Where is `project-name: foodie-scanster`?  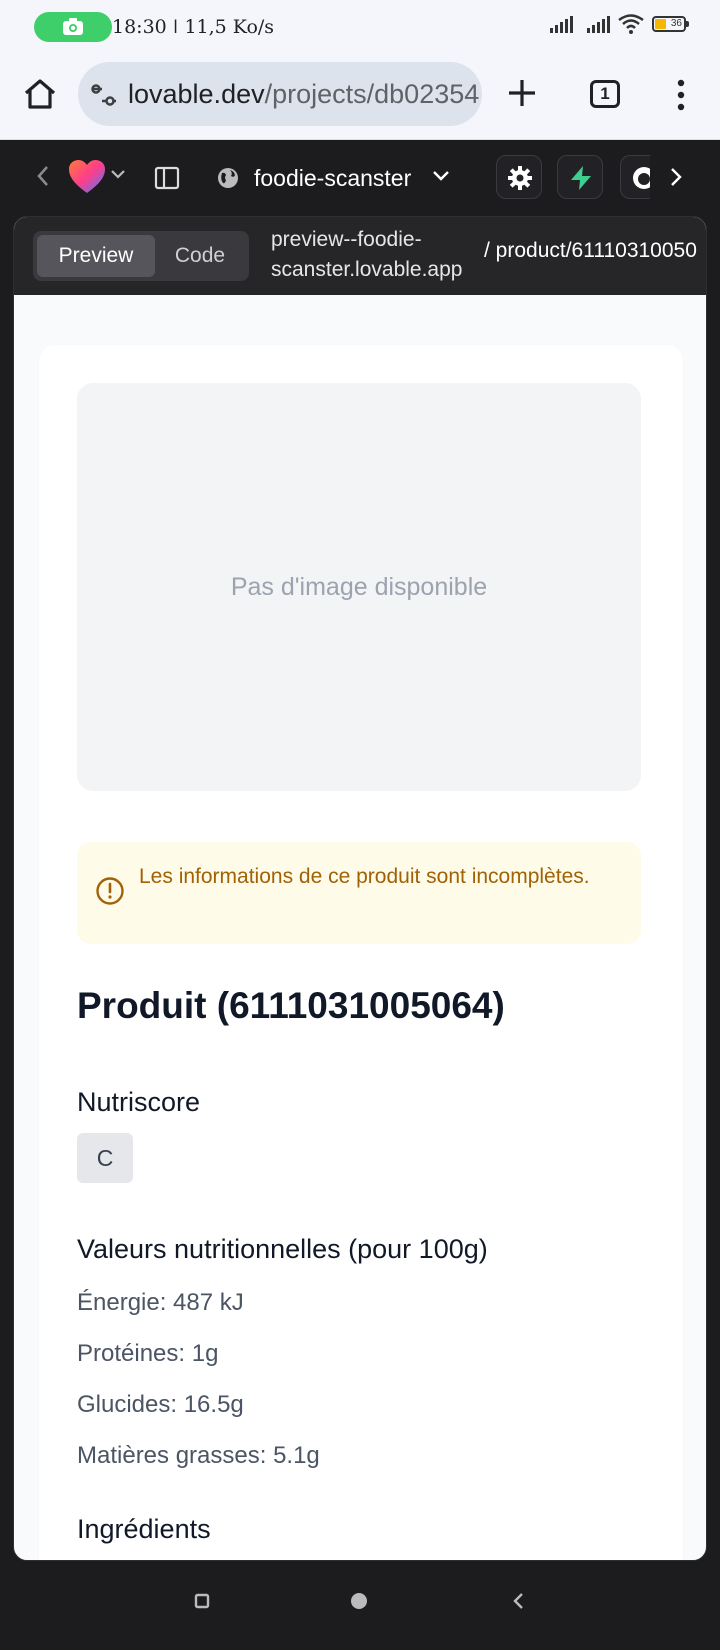
project-name: foodie-scanster is located at coordinates (332, 178).